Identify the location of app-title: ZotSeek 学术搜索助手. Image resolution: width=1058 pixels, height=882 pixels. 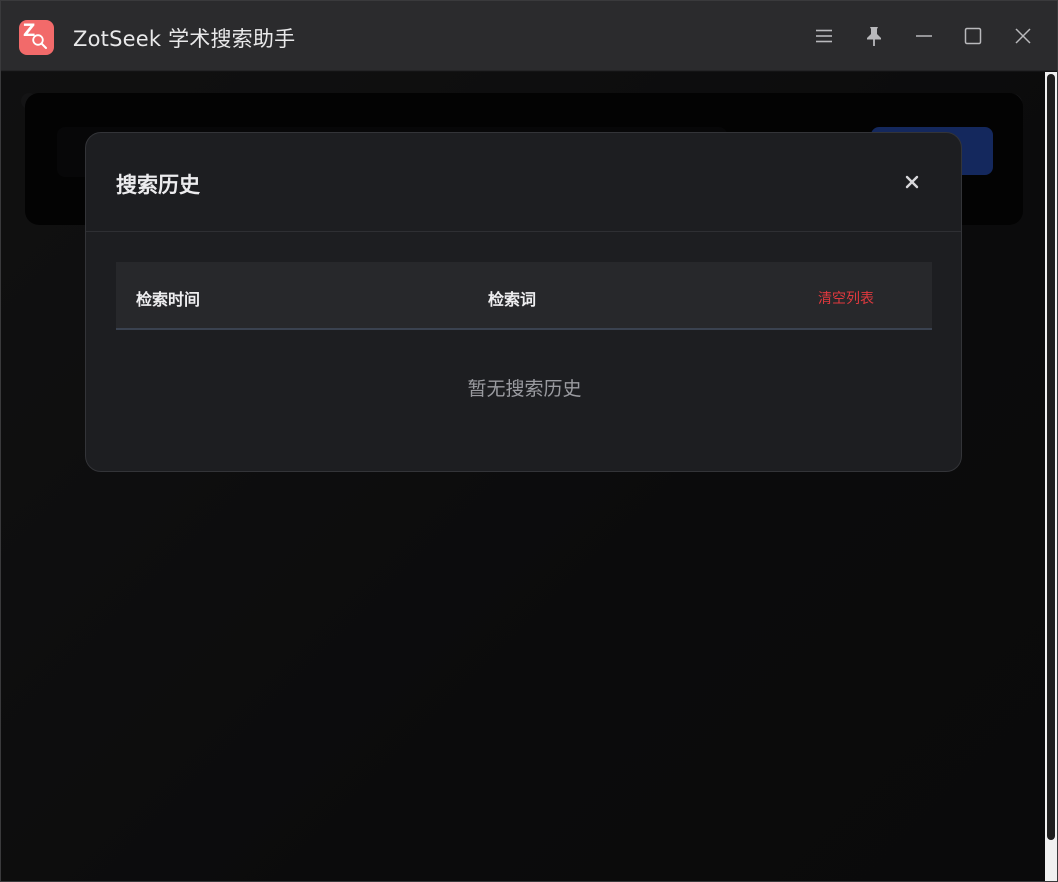
(184, 39).